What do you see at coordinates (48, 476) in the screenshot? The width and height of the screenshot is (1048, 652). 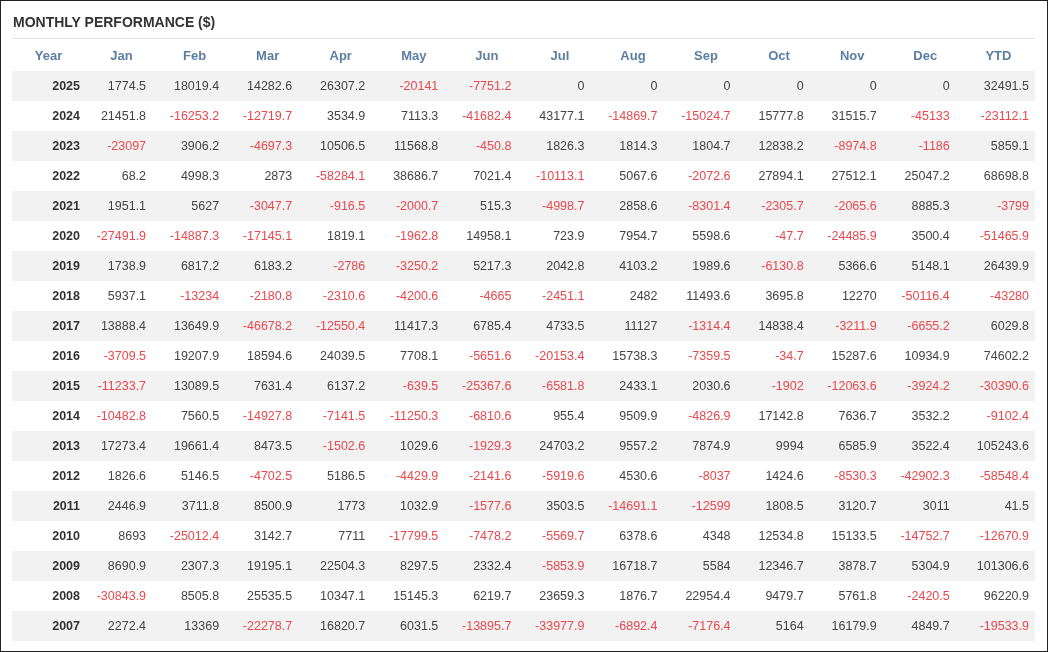 I see `year-cell: 2012` at bounding box center [48, 476].